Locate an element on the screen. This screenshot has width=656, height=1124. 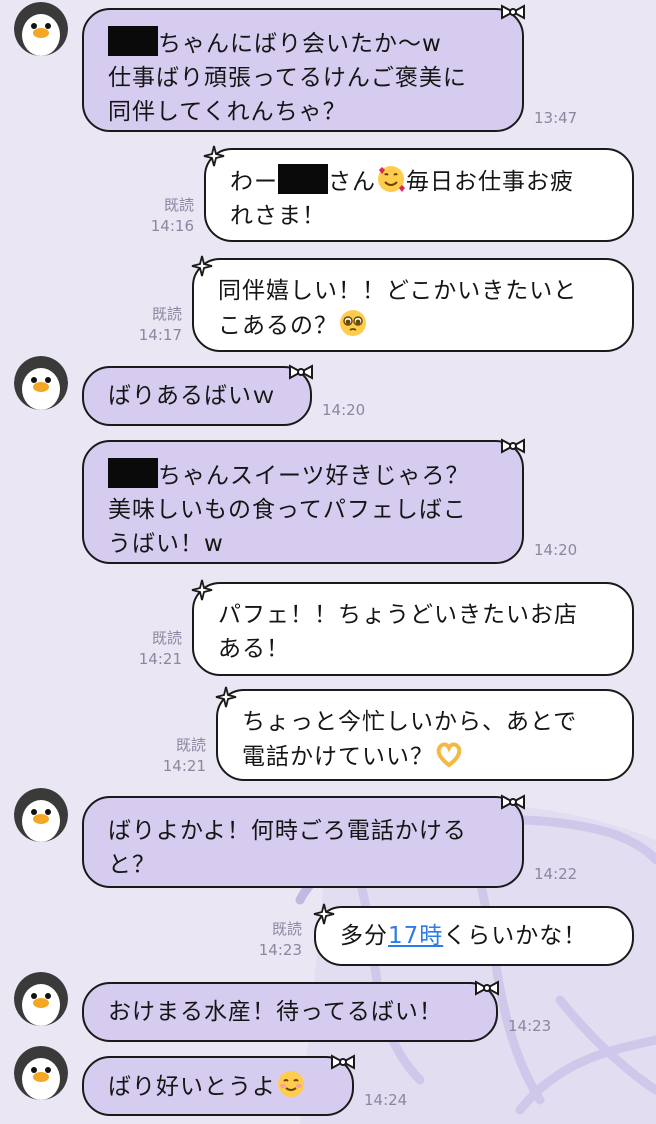
heart-hands-emoji-icon is located at coordinates (449, 755).